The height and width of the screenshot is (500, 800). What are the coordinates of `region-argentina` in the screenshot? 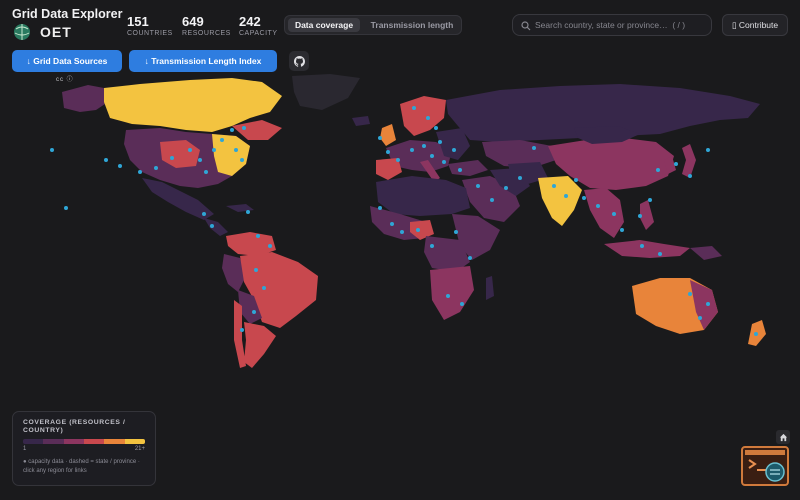 It's located at (260, 345).